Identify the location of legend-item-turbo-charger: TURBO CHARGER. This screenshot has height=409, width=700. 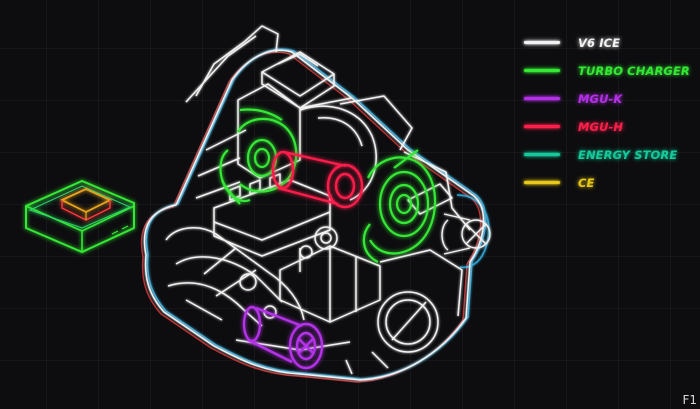
(612, 70).